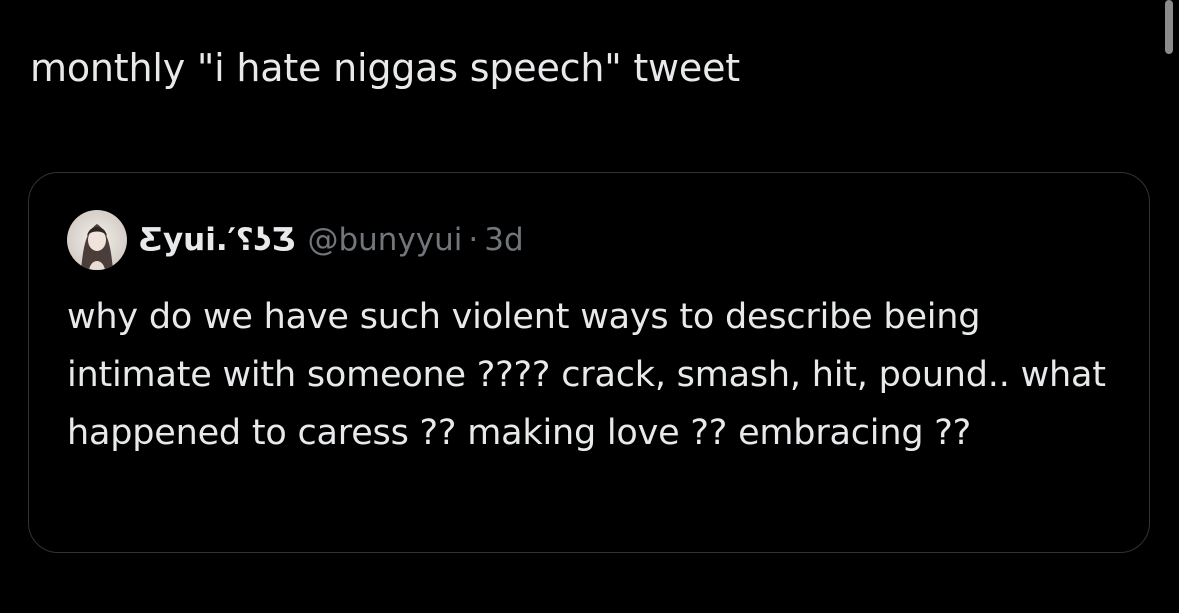 Image resolution: width=1179 pixels, height=613 pixels. Describe the element at coordinates (1169, 27) in the screenshot. I see `scrollbar` at that location.